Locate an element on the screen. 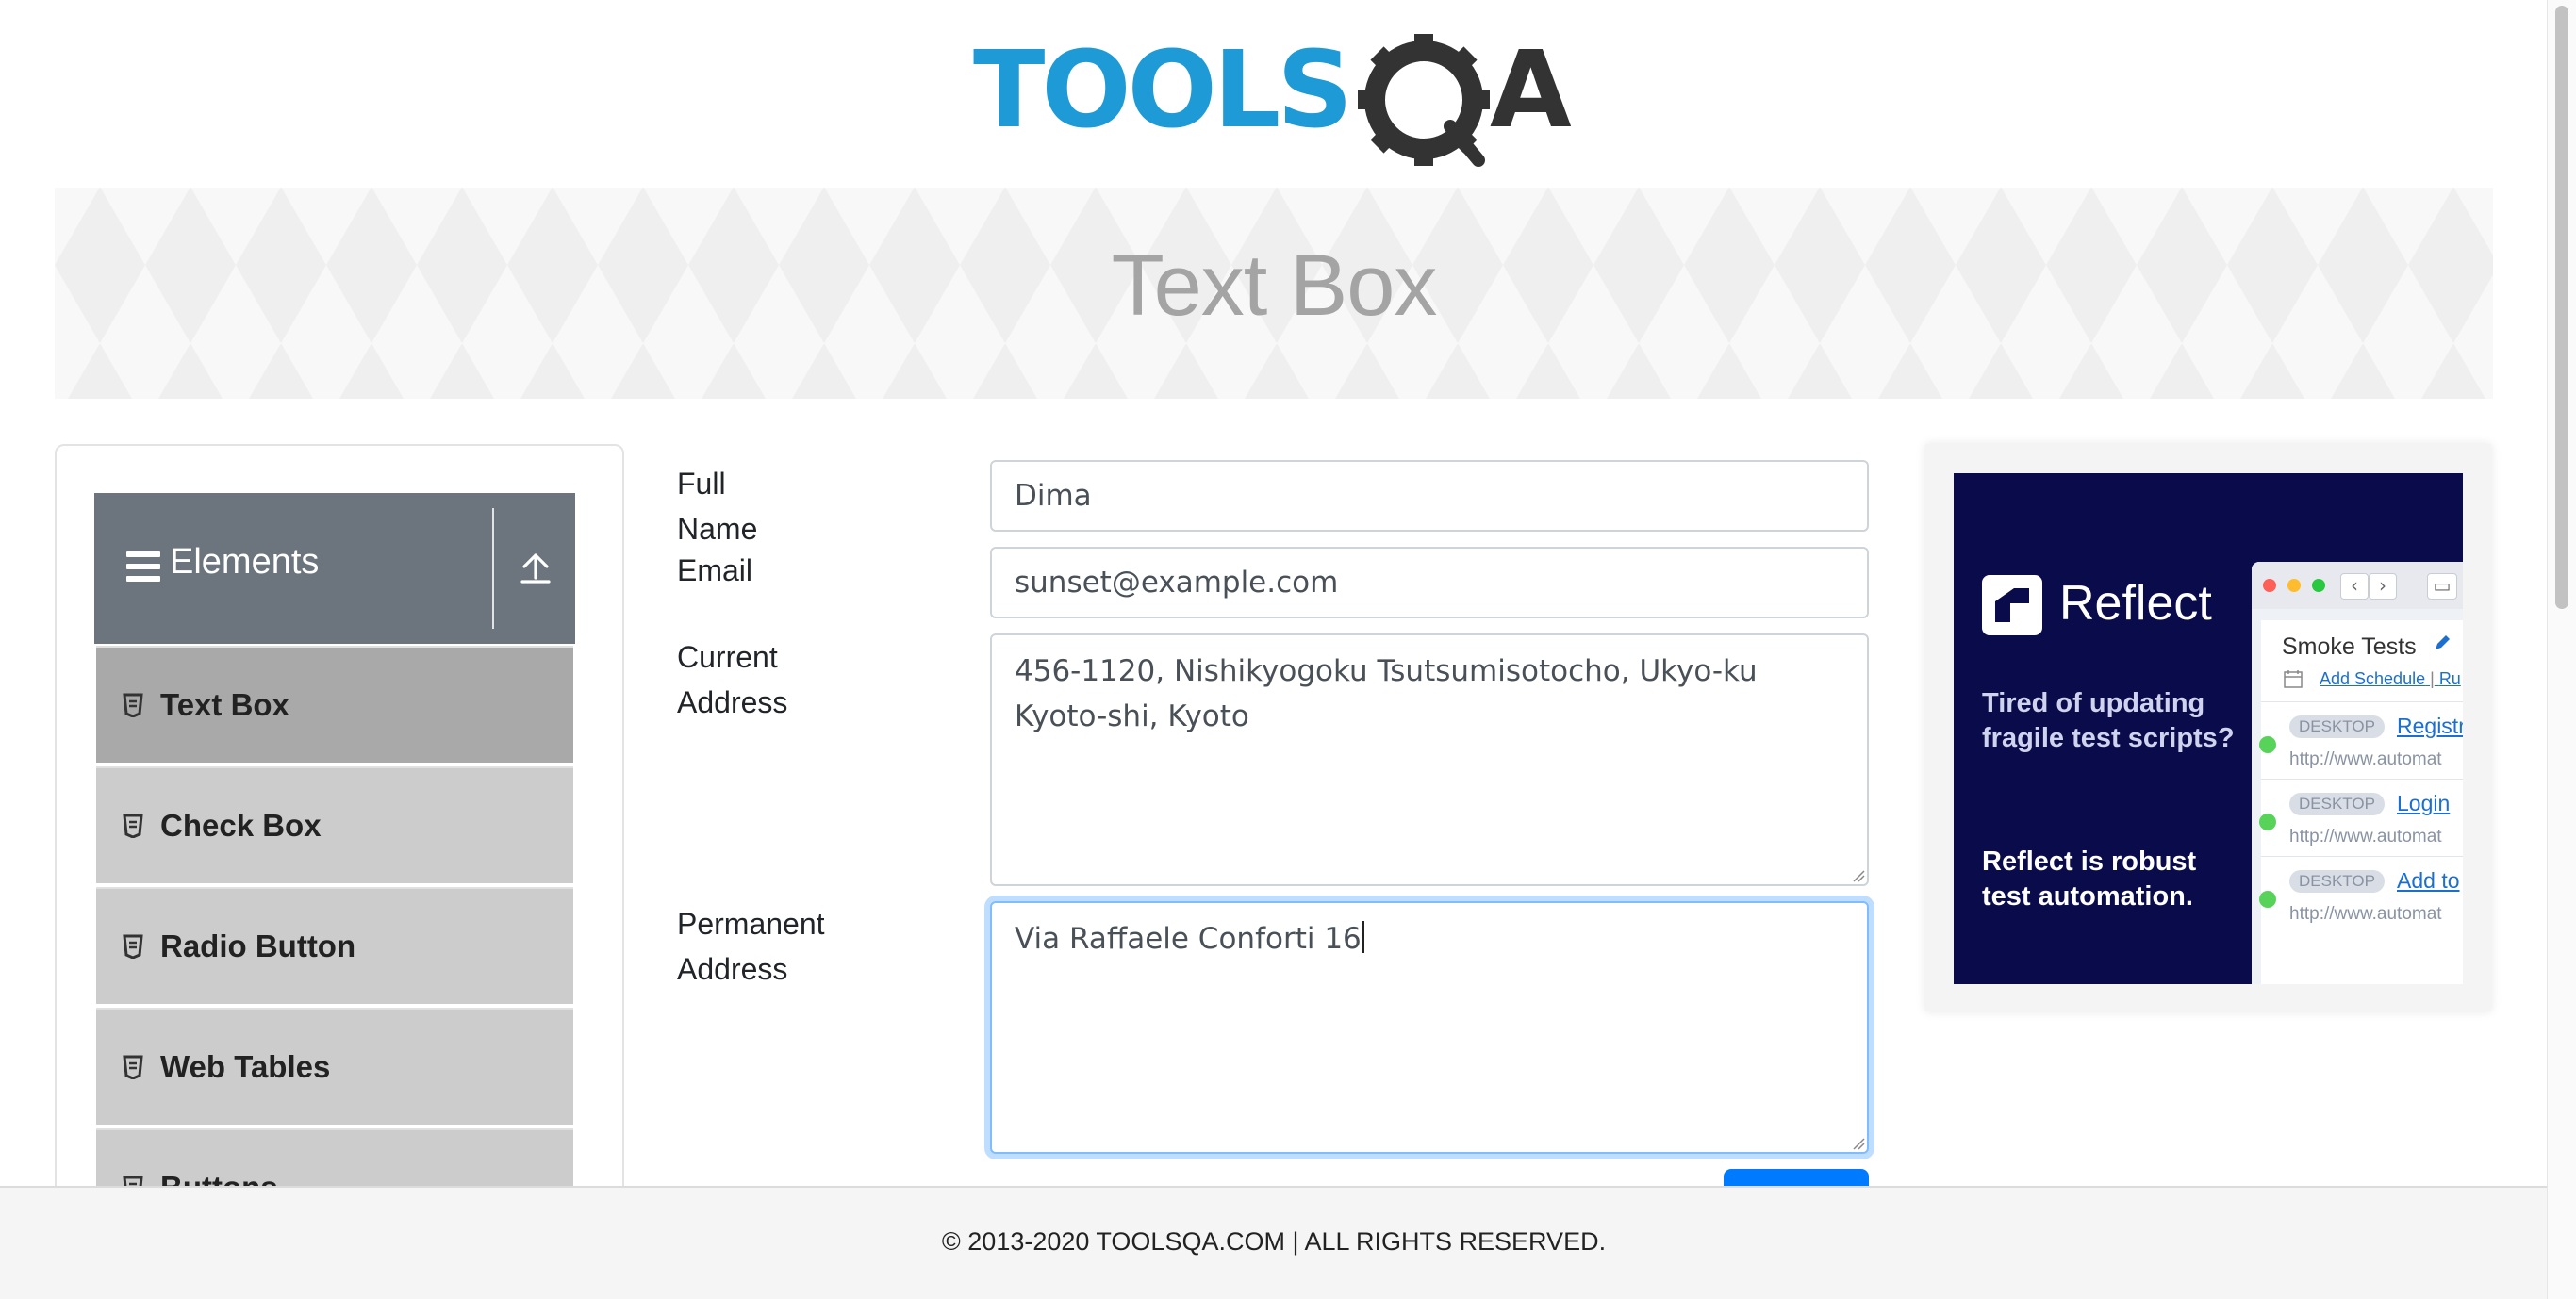 Image resolution: width=2576 pixels, height=1299 pixels. sidebar-item-label: Web Tables is located at coordinates (245, 1066).